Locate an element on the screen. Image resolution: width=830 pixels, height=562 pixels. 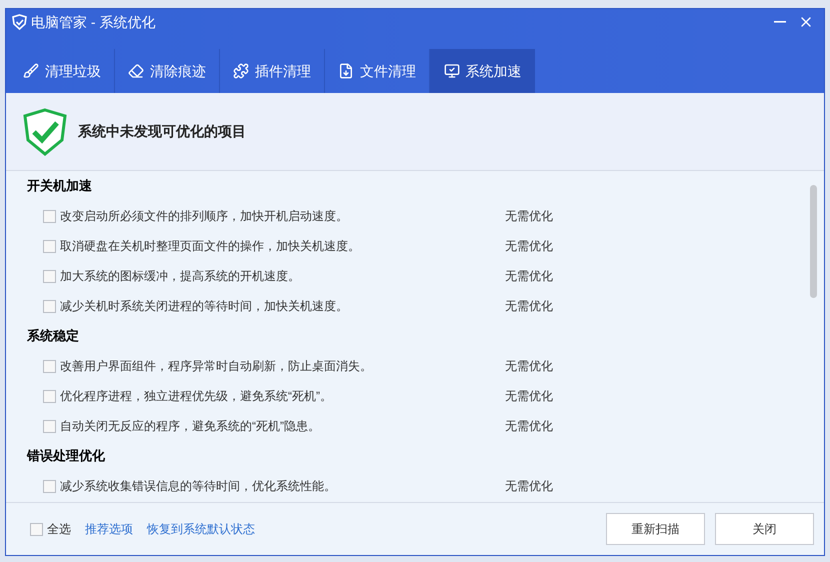
brush-icon is located at coordinates (31, 71).